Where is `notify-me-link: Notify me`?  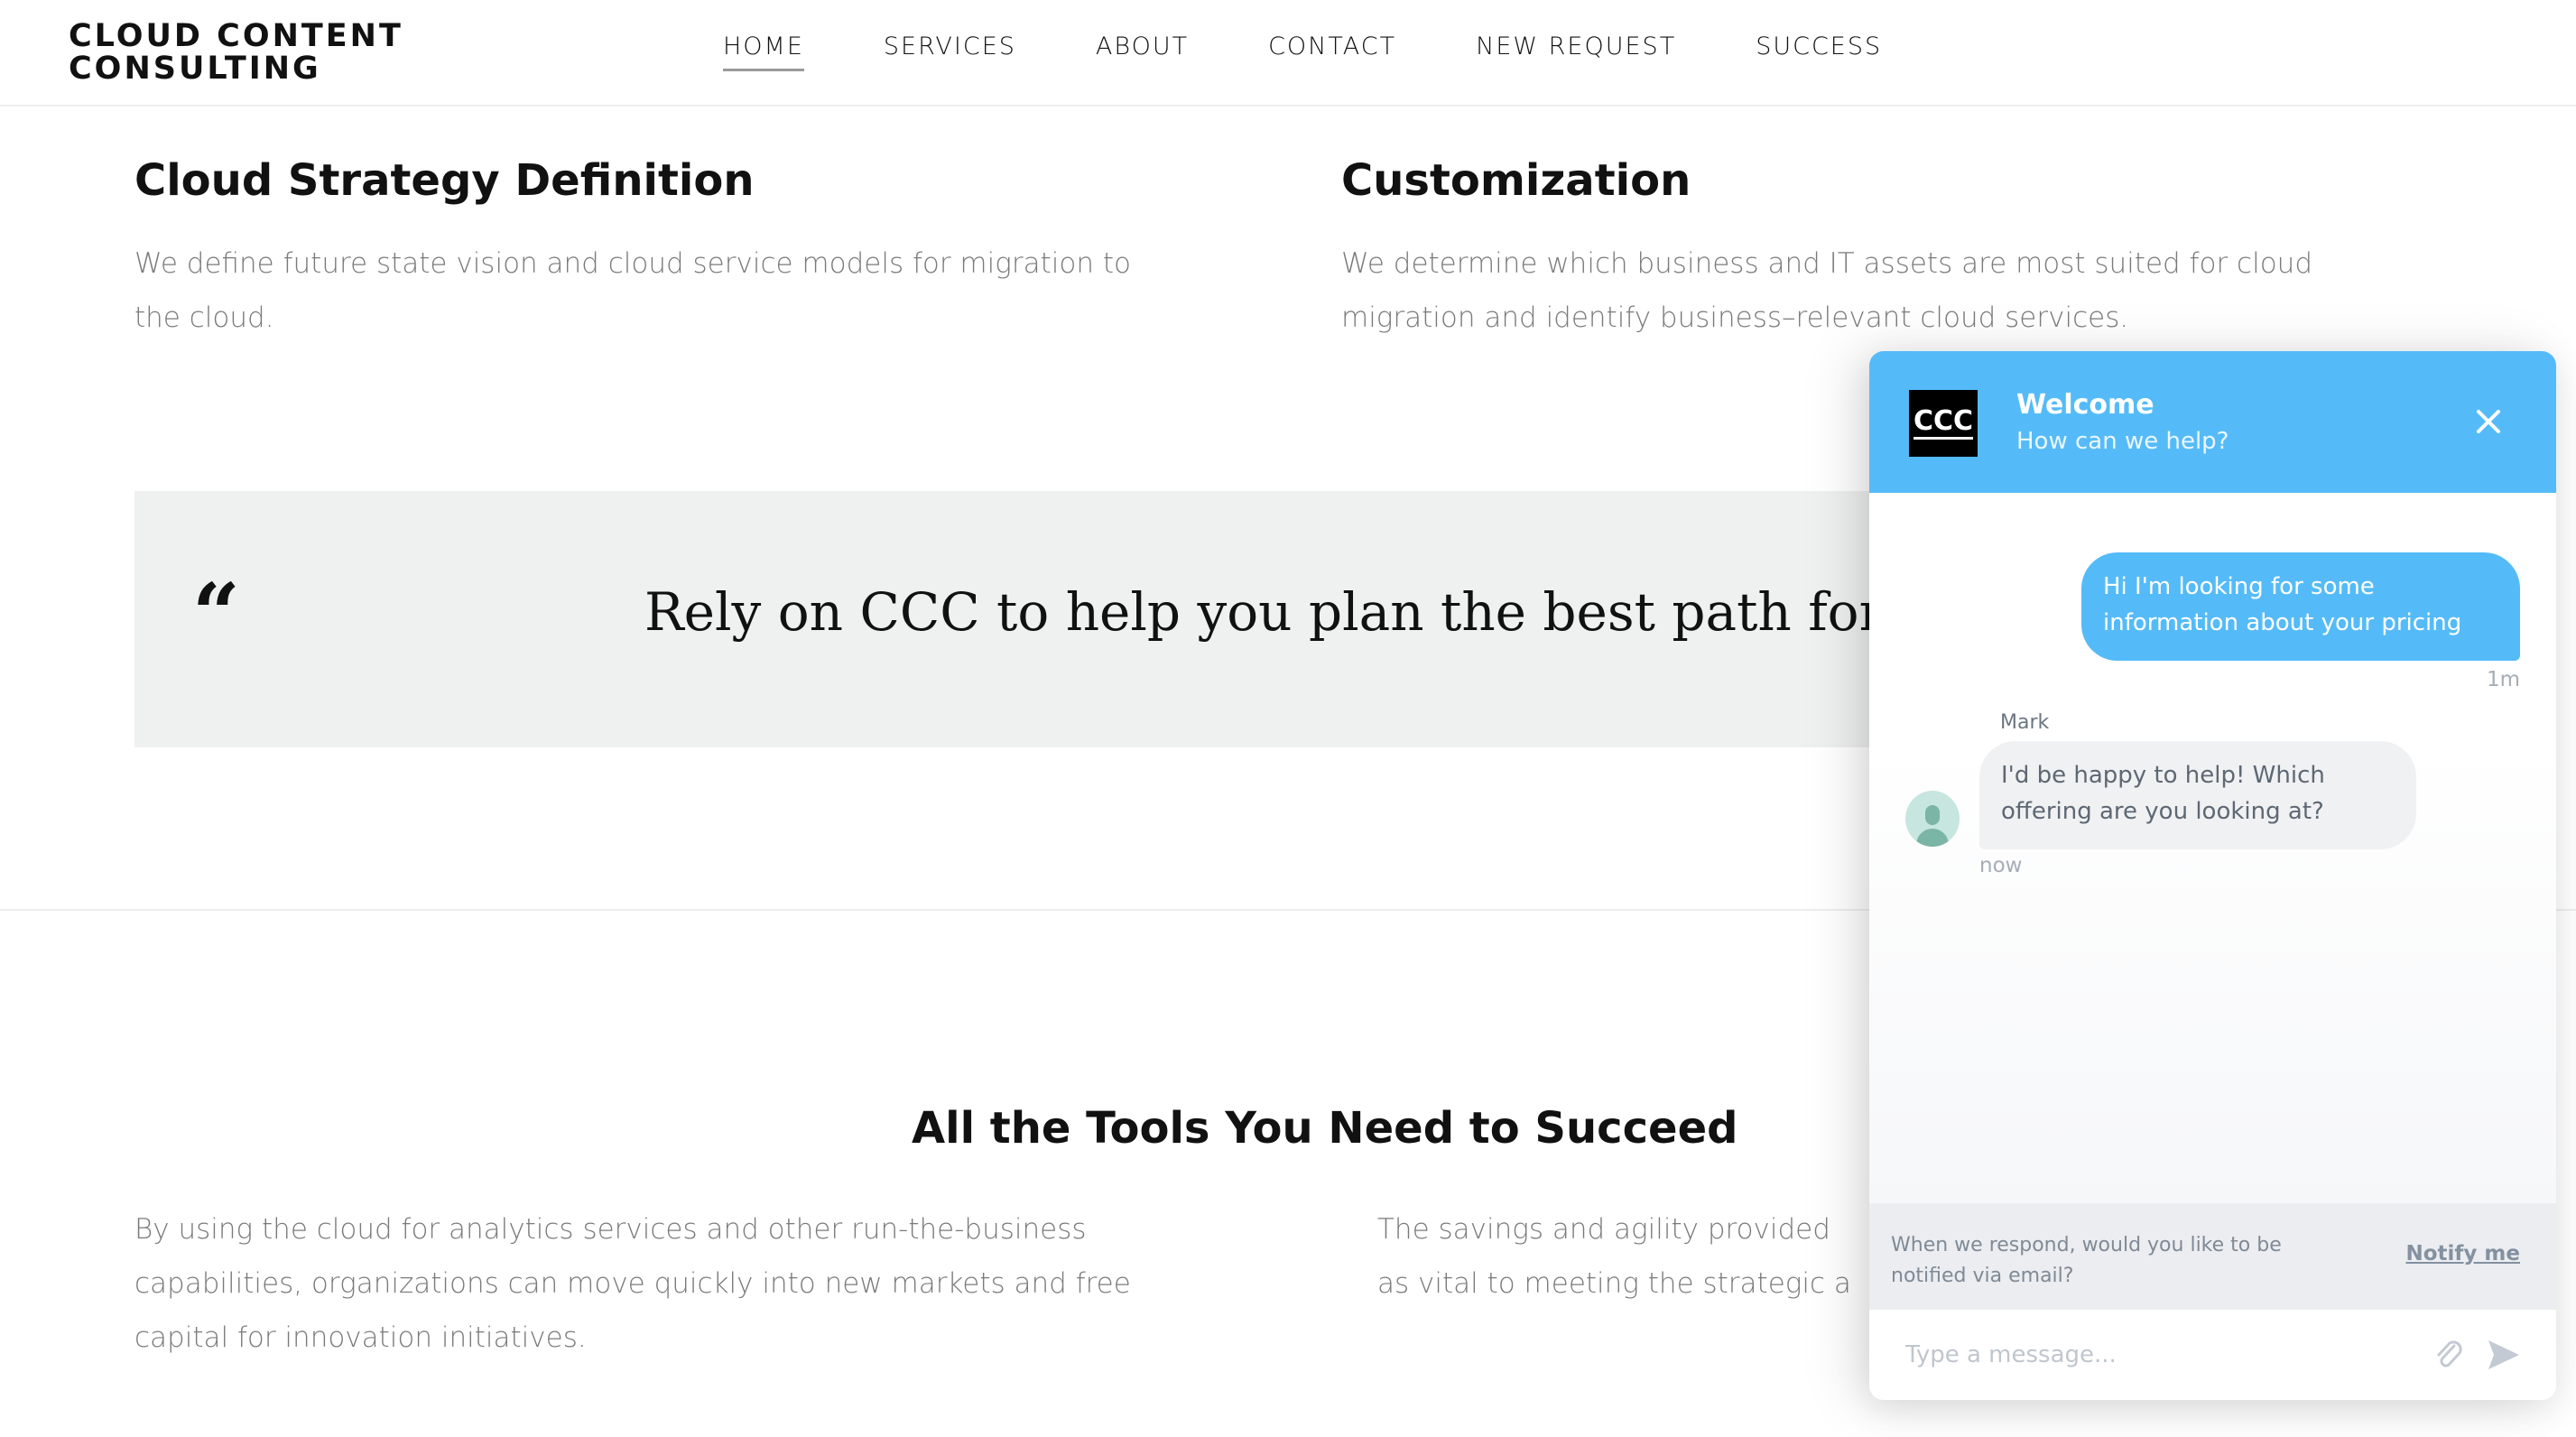 notify-me-link: Notify me is located at coordinates (2463, 1253).